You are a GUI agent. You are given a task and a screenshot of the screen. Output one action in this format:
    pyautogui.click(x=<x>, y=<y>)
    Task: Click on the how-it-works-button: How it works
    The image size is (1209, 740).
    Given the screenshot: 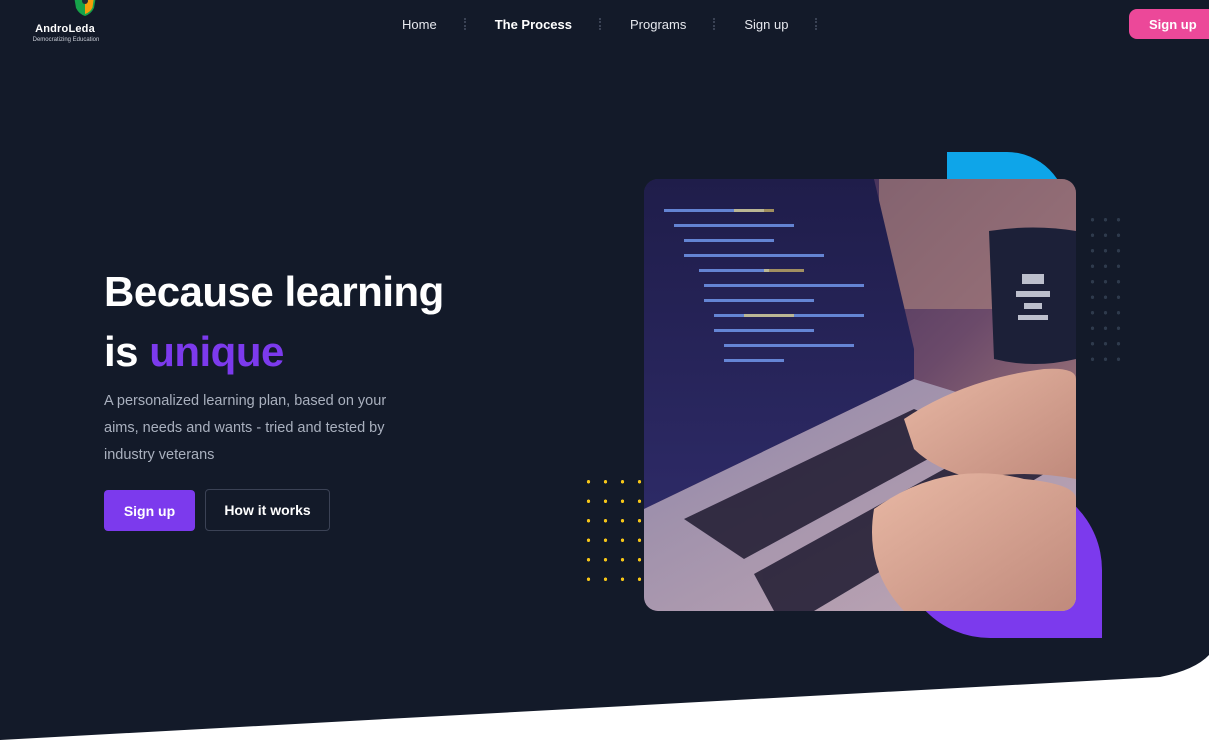 What is the action you would take?
    pyautogui.click(x=267, y=510)
    